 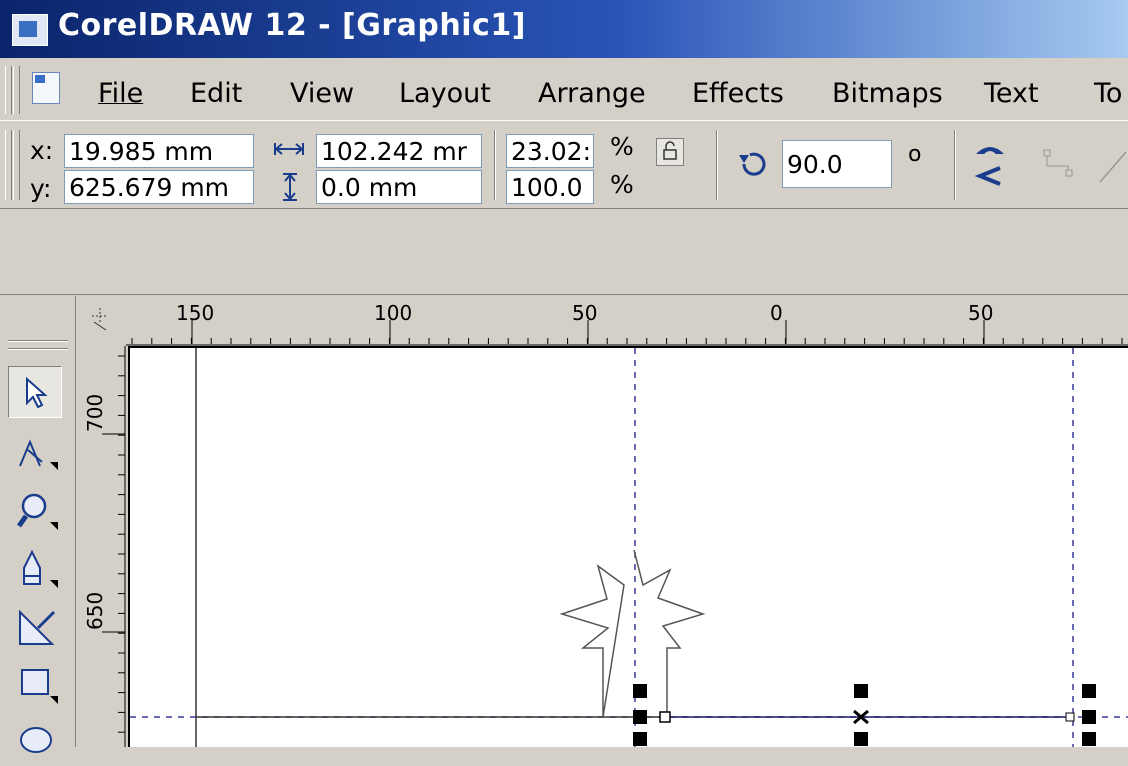 I want to click on ruler-origin-corner, so click(x=102, y=321).